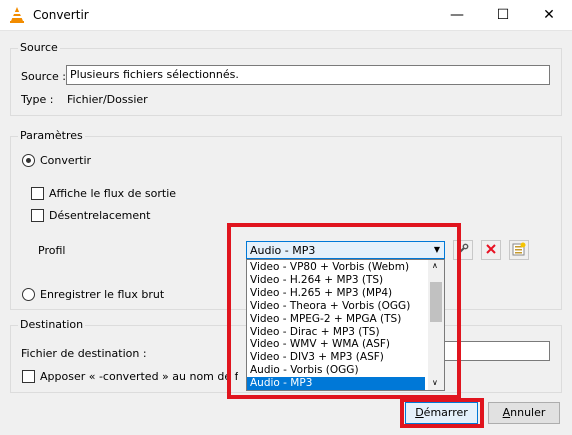 The height and width of the screenshot is (435, 572). What do you see at coordinates (17, 15) in the screenshot?
I see `vlc-cone-icon` at bounding box center [17, 15].